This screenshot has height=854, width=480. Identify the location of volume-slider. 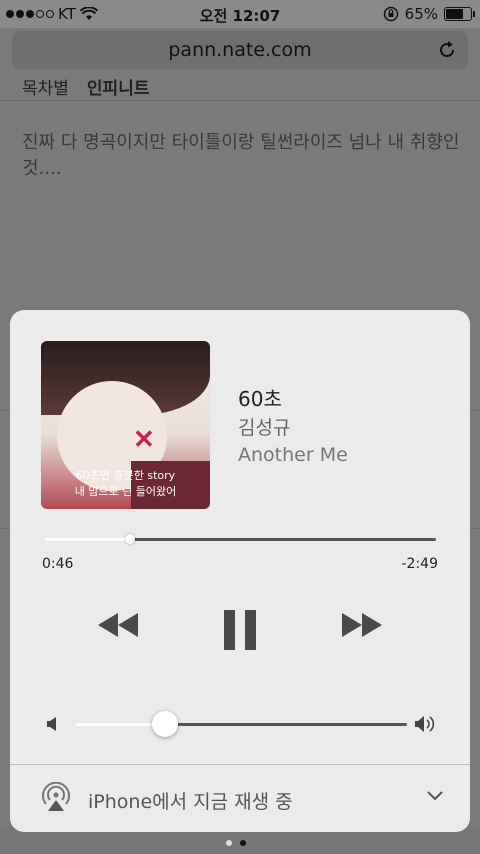
(241, 724).